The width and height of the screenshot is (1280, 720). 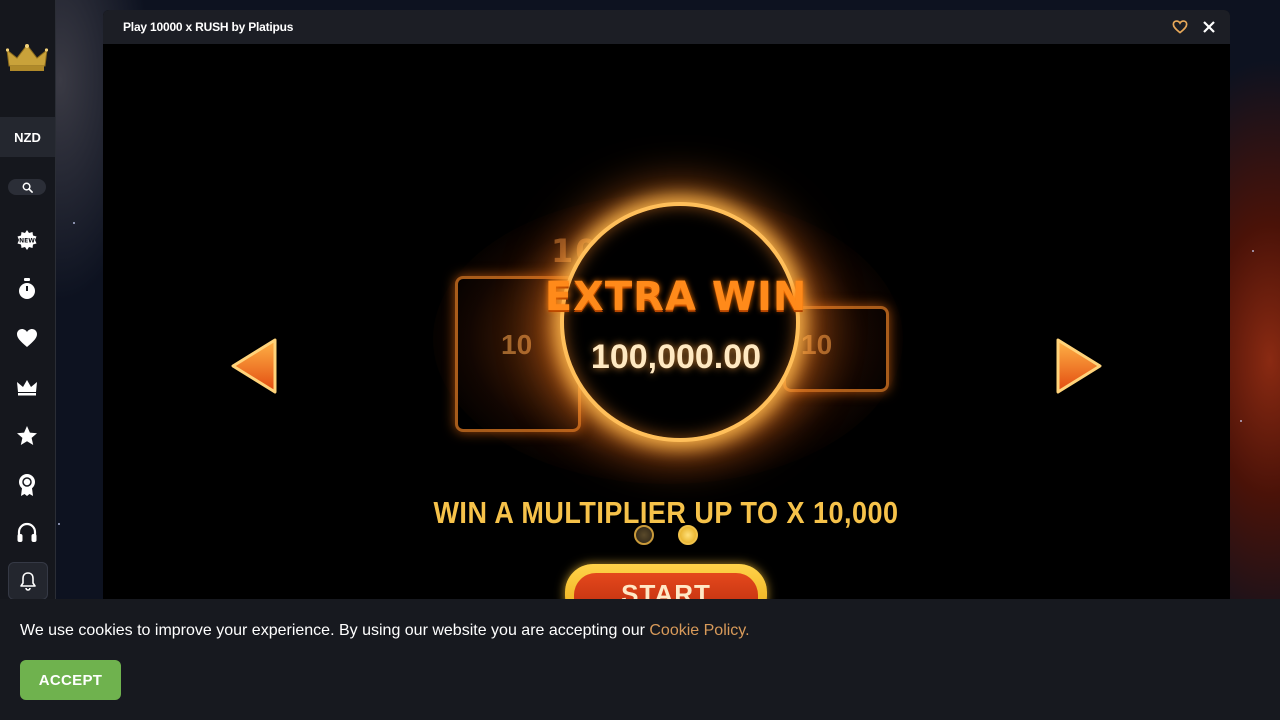 I want to click on heart-outline-icon, so click(x=1180, y=27).